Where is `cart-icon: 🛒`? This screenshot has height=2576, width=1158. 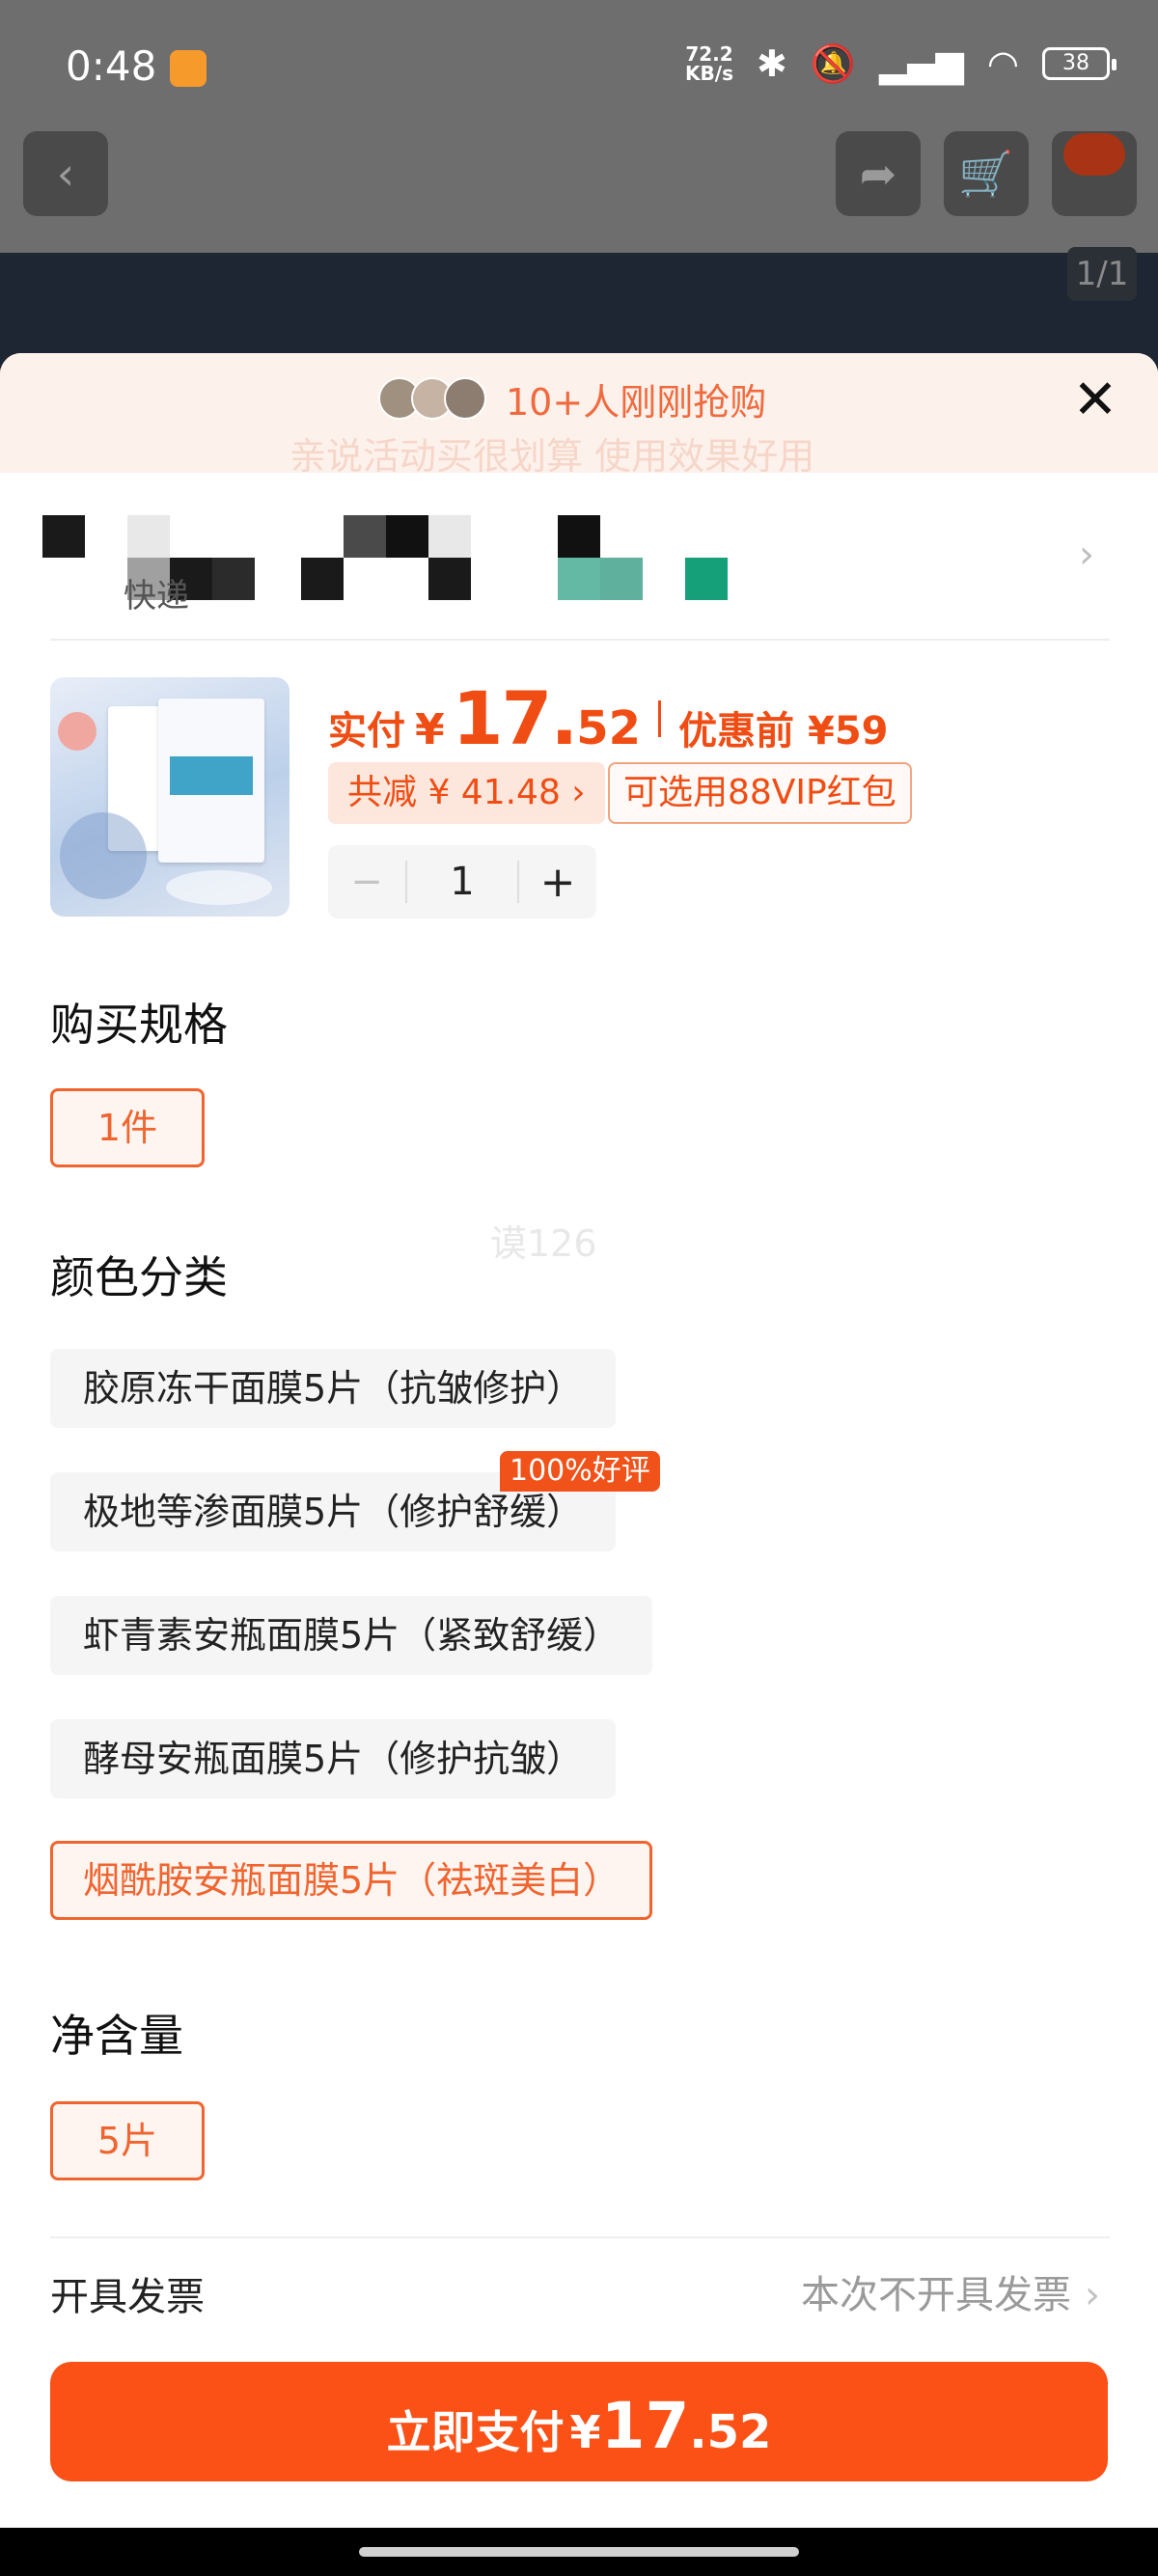 cart-icon: 🛒 is located at coordinates (986, 174).